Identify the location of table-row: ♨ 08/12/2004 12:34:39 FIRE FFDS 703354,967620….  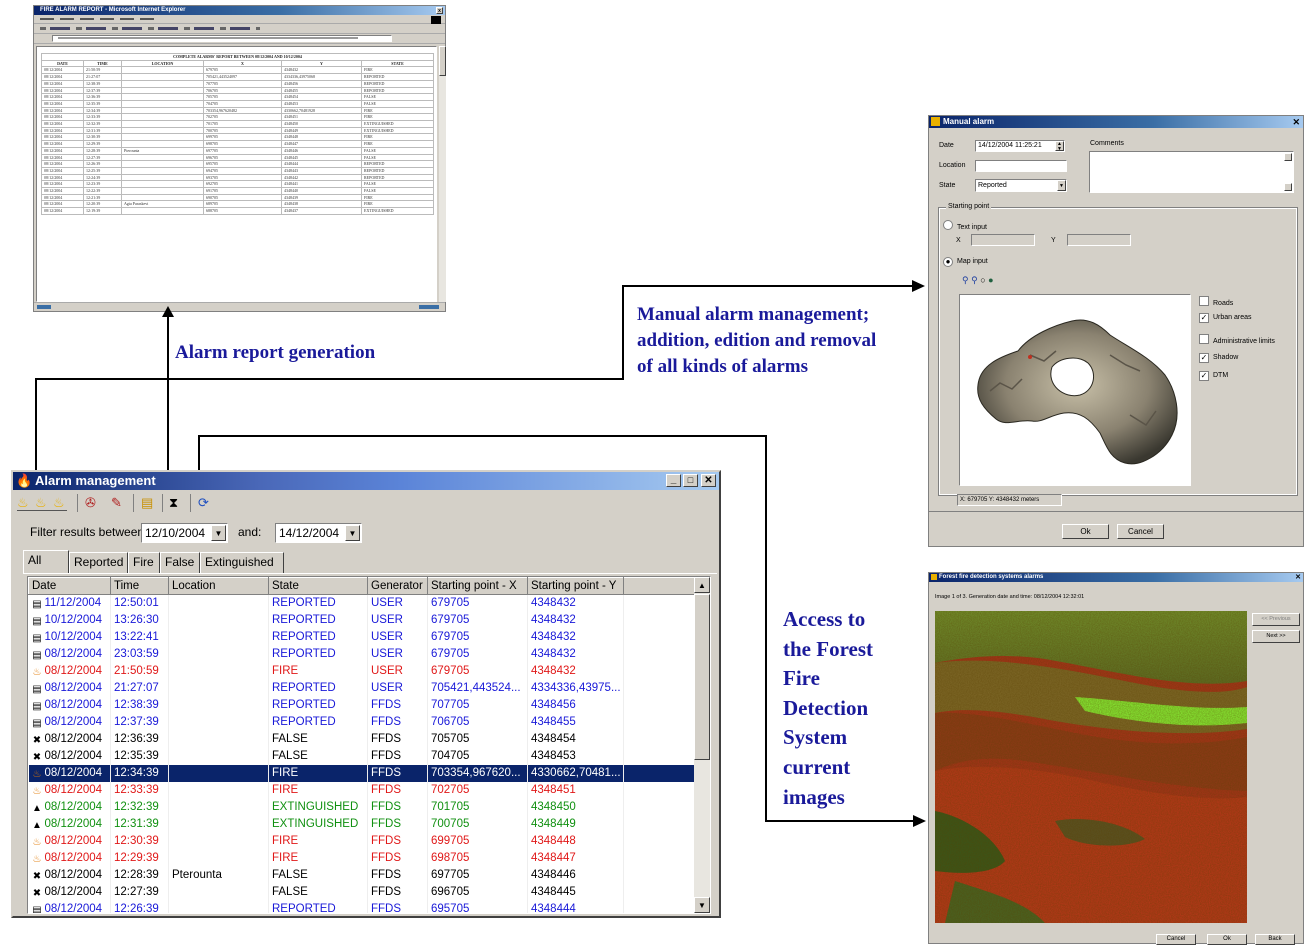
(362, 773).